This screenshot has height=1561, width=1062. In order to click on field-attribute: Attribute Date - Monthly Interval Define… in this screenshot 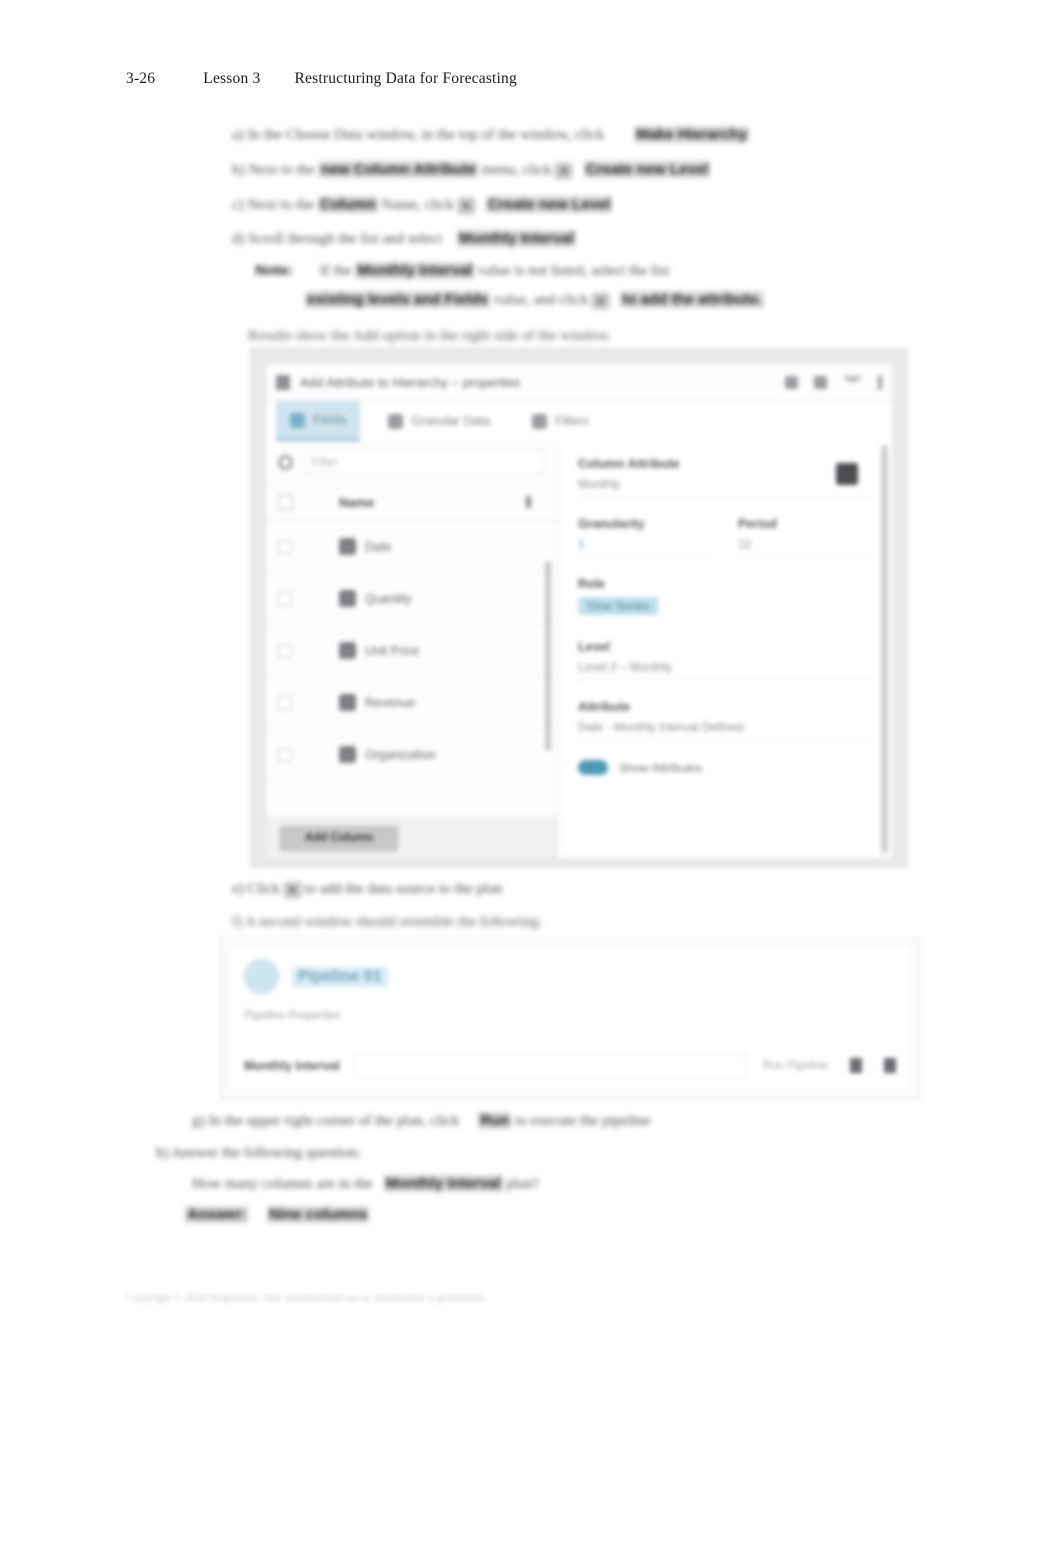, I will do `click(725, 720)`.